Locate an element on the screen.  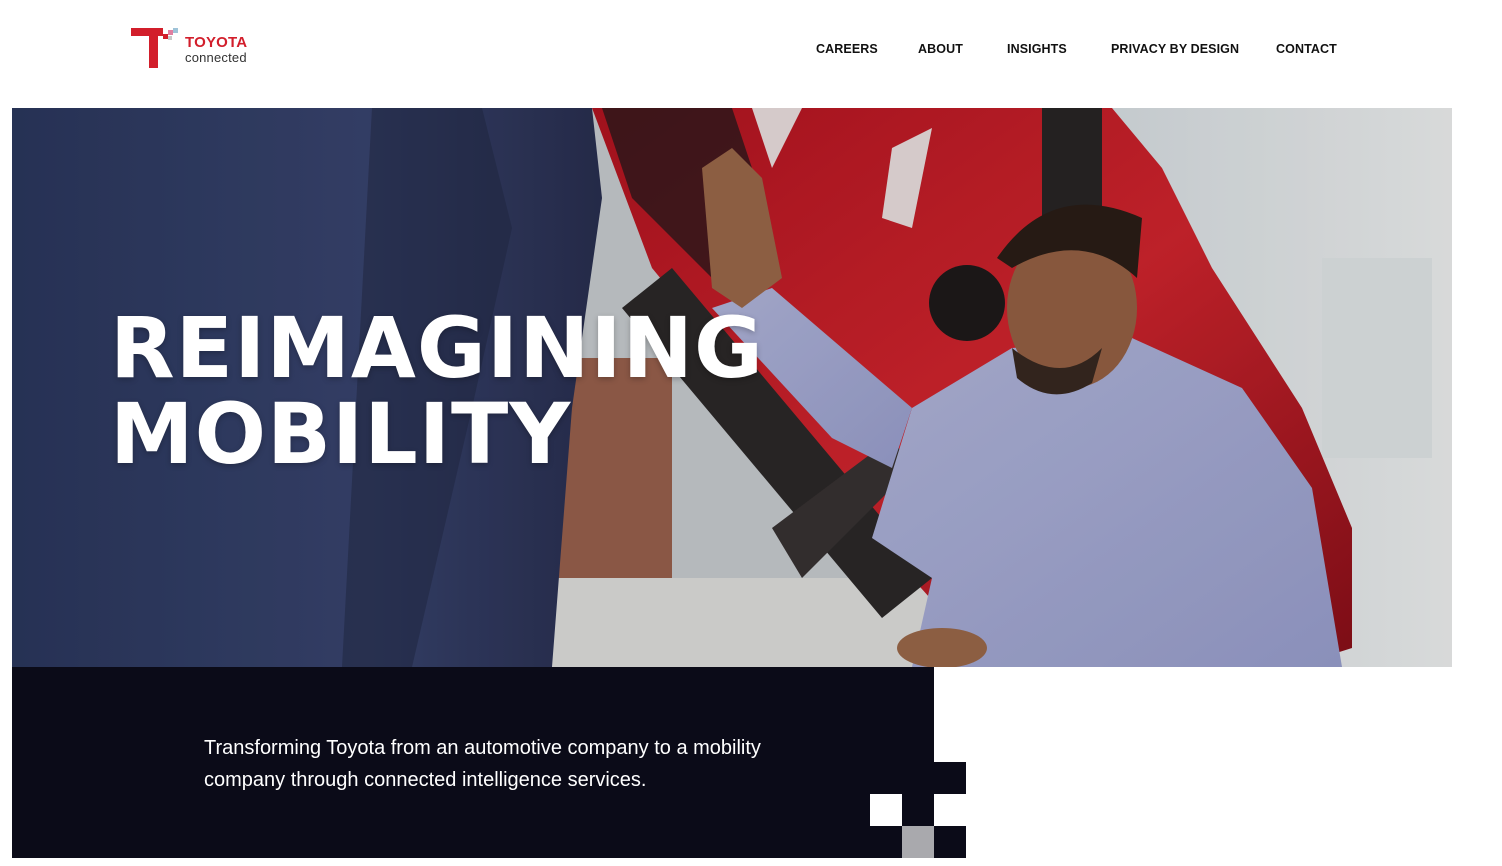
hero-title: REIMAGINING MOBILITY is located at coordinates (437, 391).